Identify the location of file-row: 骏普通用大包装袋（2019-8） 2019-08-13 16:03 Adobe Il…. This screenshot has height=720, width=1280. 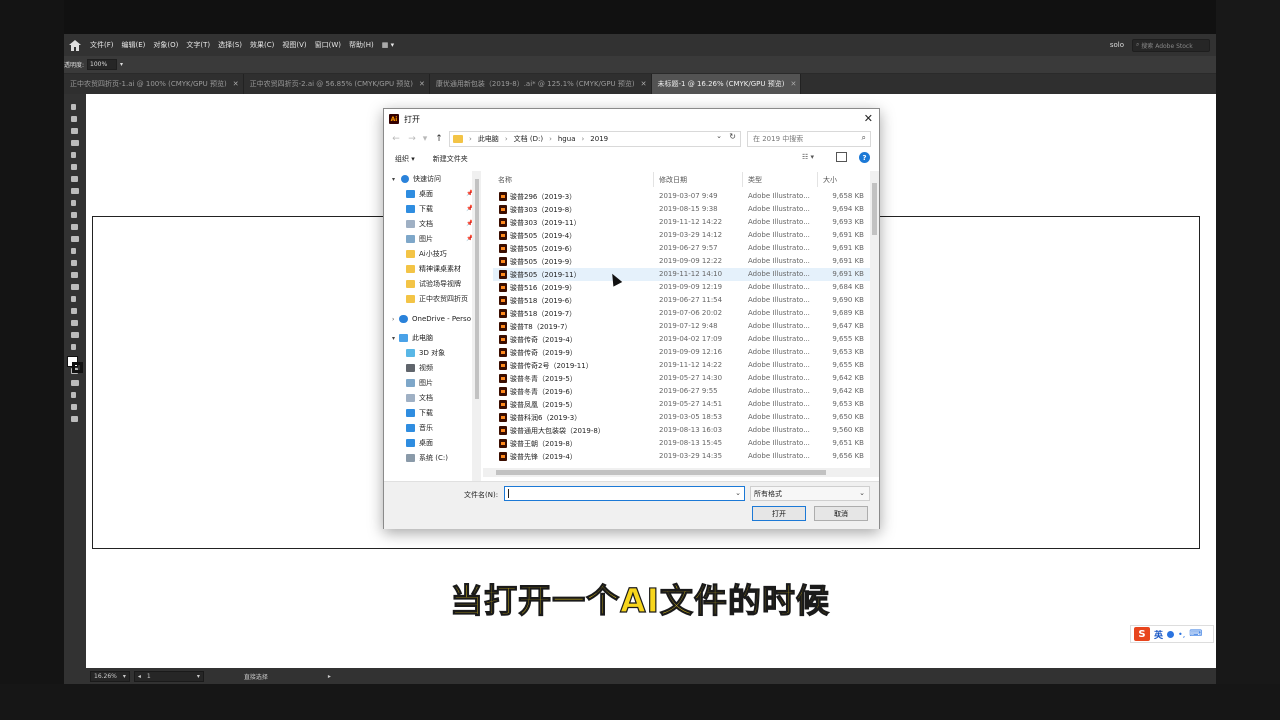
(682, 430).